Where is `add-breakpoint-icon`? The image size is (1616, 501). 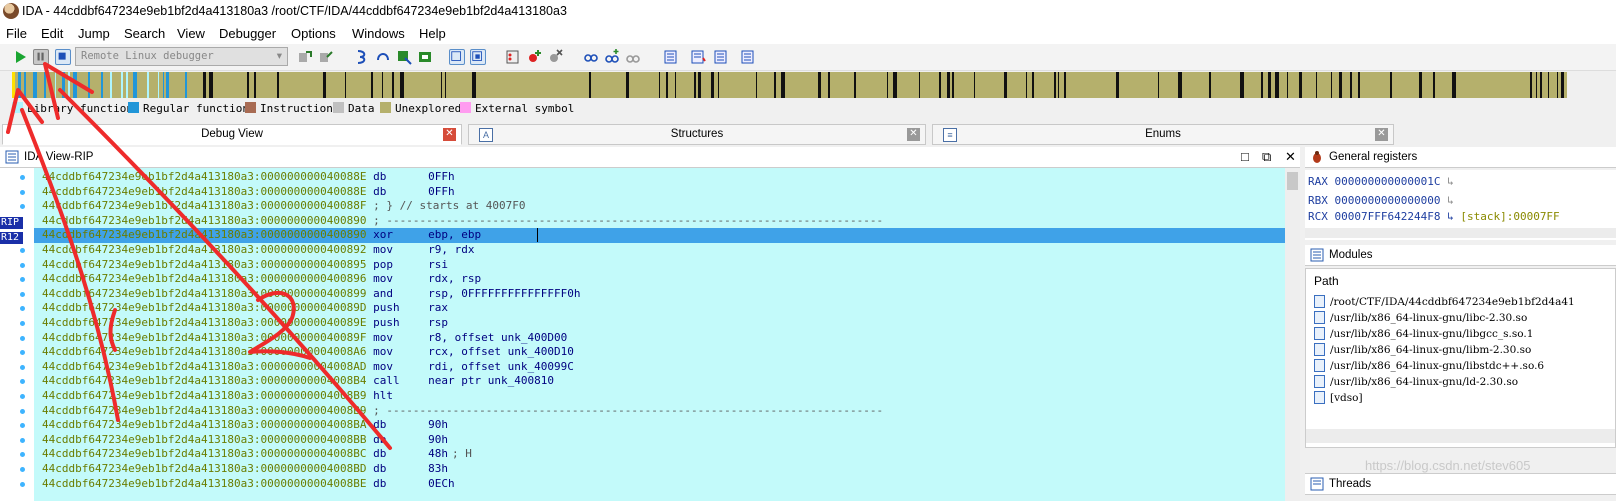
add-breakpoint-icon is located at coordinates (534, 57).